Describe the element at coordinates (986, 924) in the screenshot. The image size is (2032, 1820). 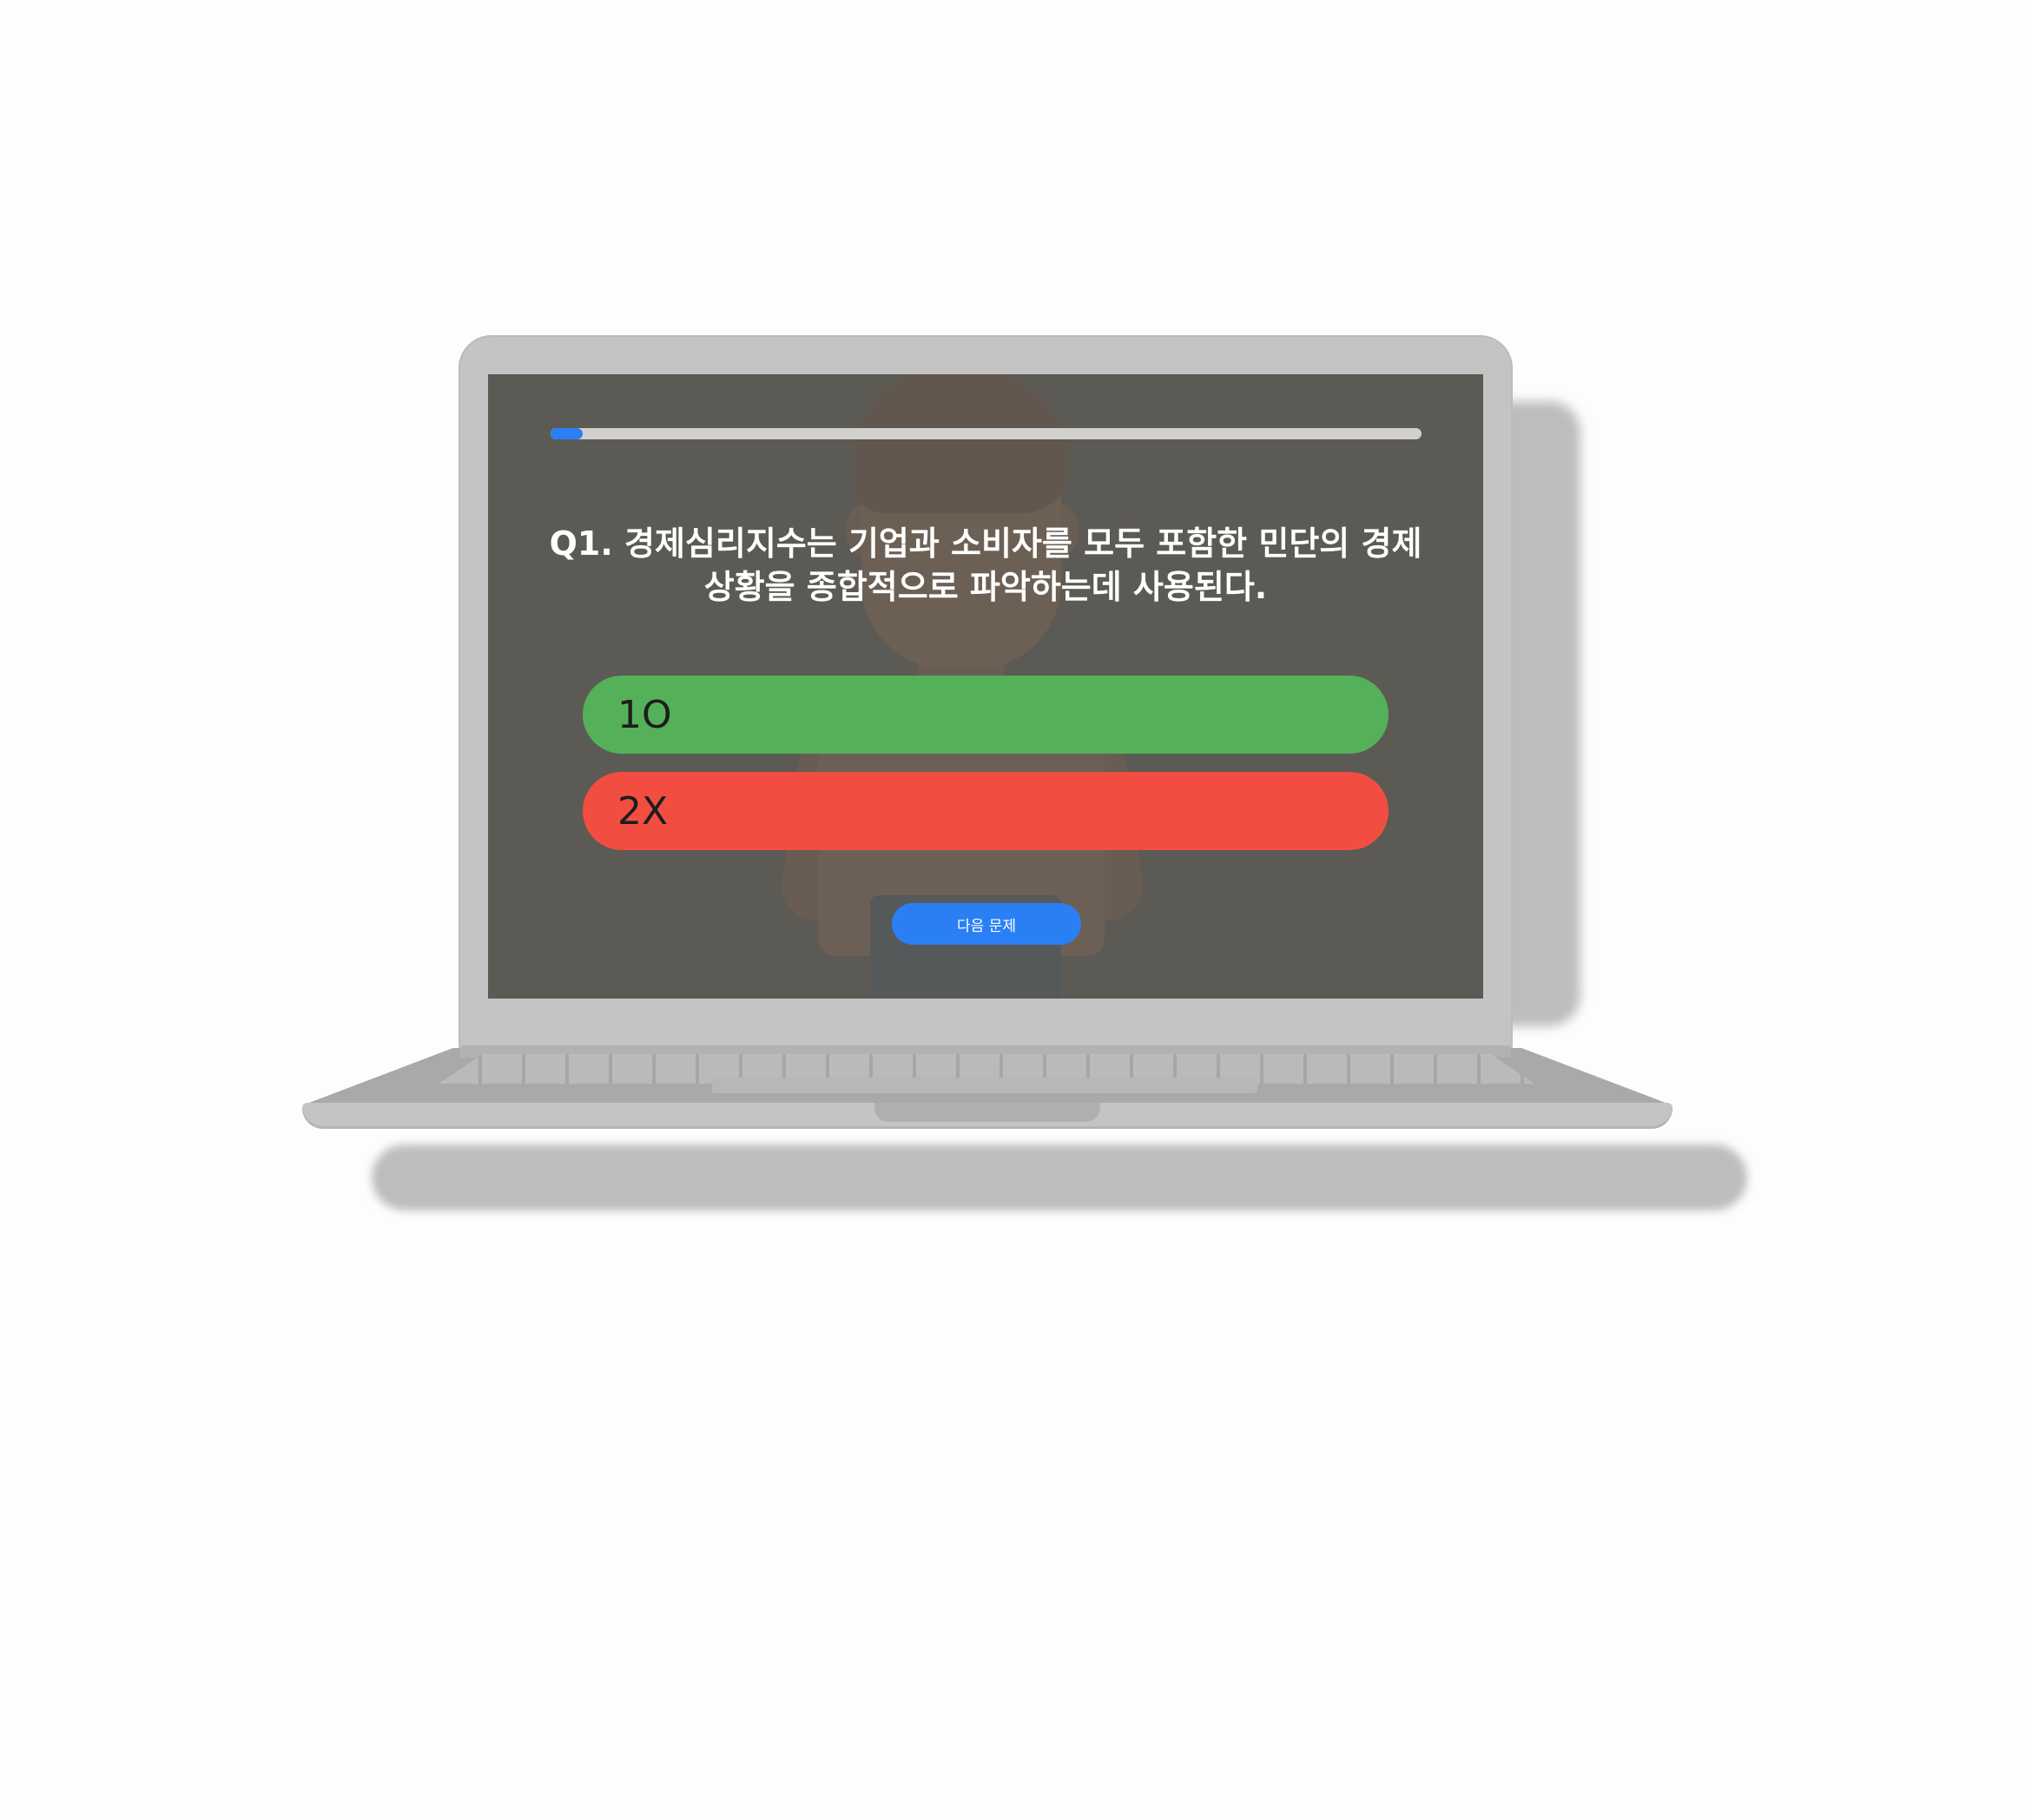
I see `next-question-button: 다음 문제` at that location.